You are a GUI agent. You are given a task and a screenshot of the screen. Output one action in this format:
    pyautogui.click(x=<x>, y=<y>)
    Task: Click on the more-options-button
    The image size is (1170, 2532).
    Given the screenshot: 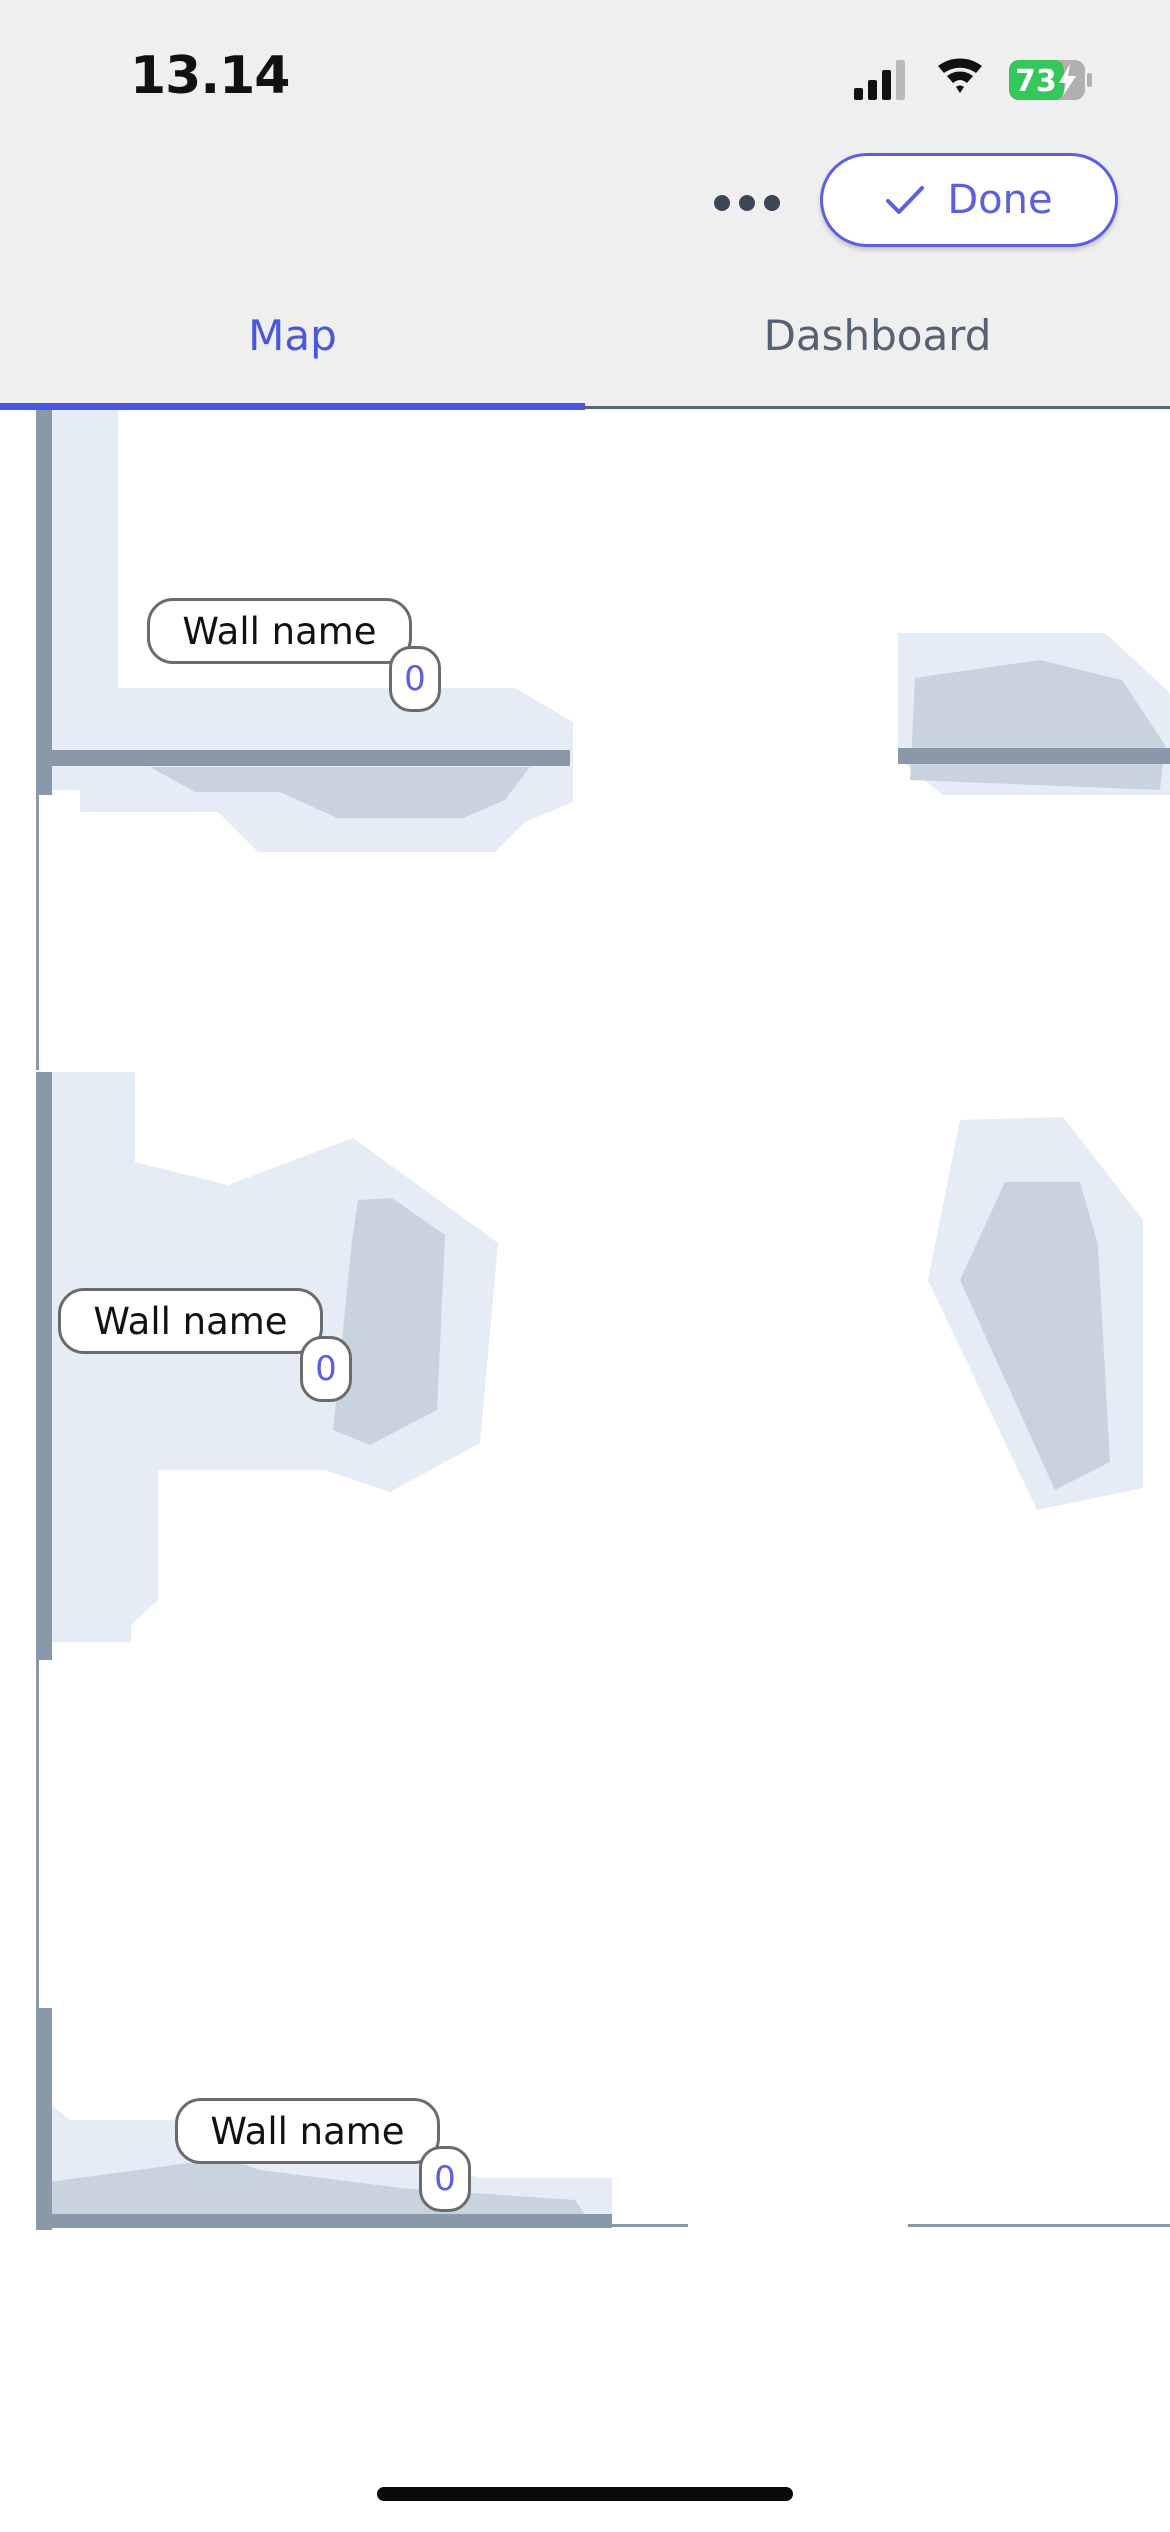 What is the action you would take?
    pyautogui.click(x=747, y=203)
    